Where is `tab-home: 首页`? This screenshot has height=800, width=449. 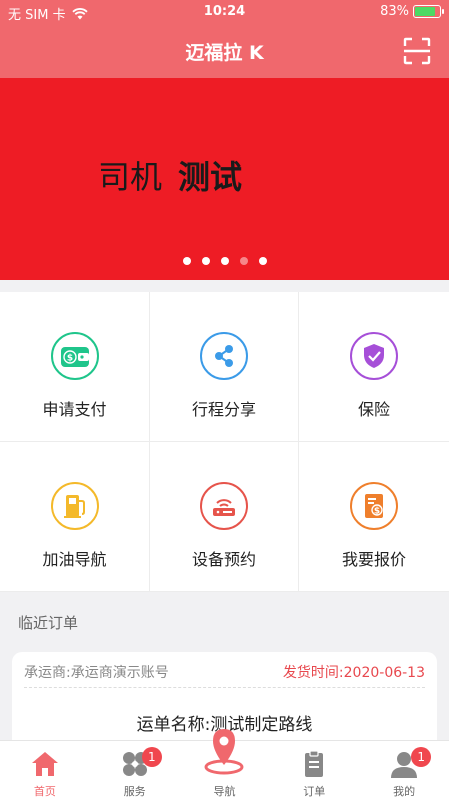
tab-home: 首页 is located at coordinates (45, 770).